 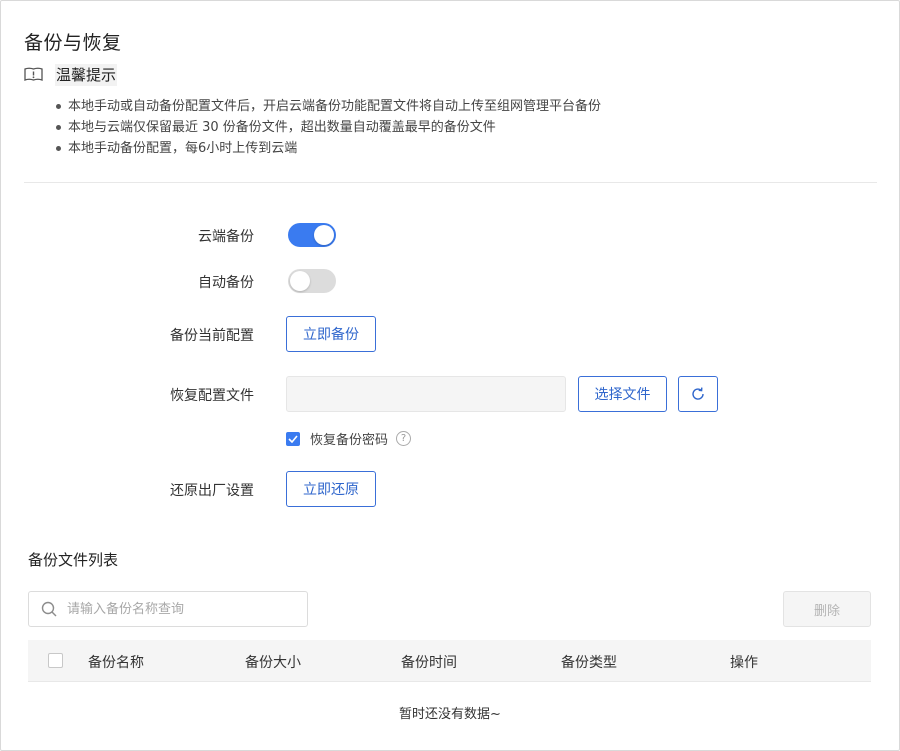 What do you see at coordinates (226, 283) in the screenshot?
I see `auto-backup-label: 自动备份` at bounding box center [226, 283].